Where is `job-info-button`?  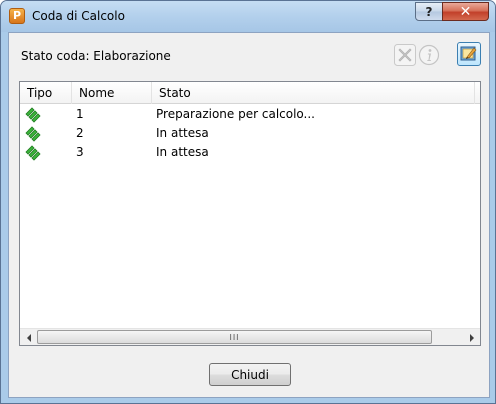
job-info-button is located at coordinates (428, 54).